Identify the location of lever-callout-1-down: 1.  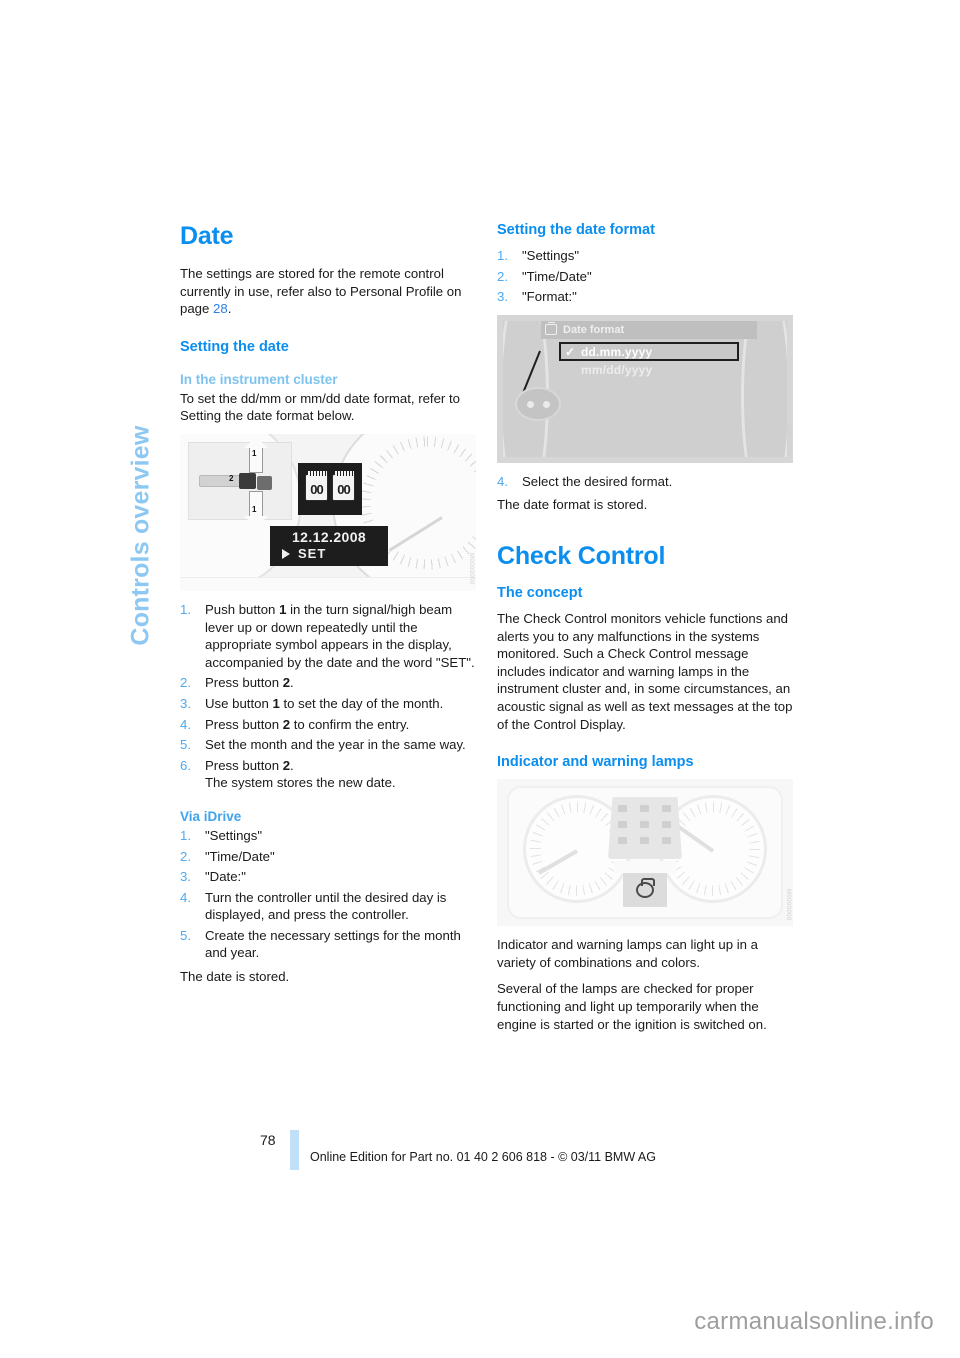
(254, 509).